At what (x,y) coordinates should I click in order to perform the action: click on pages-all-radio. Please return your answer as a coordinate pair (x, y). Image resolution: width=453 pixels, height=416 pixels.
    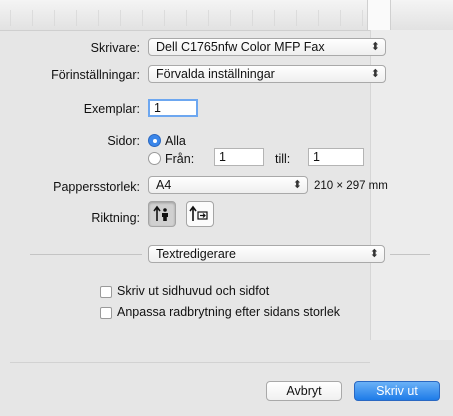
    Looking at the image, I should click on (154, 140).